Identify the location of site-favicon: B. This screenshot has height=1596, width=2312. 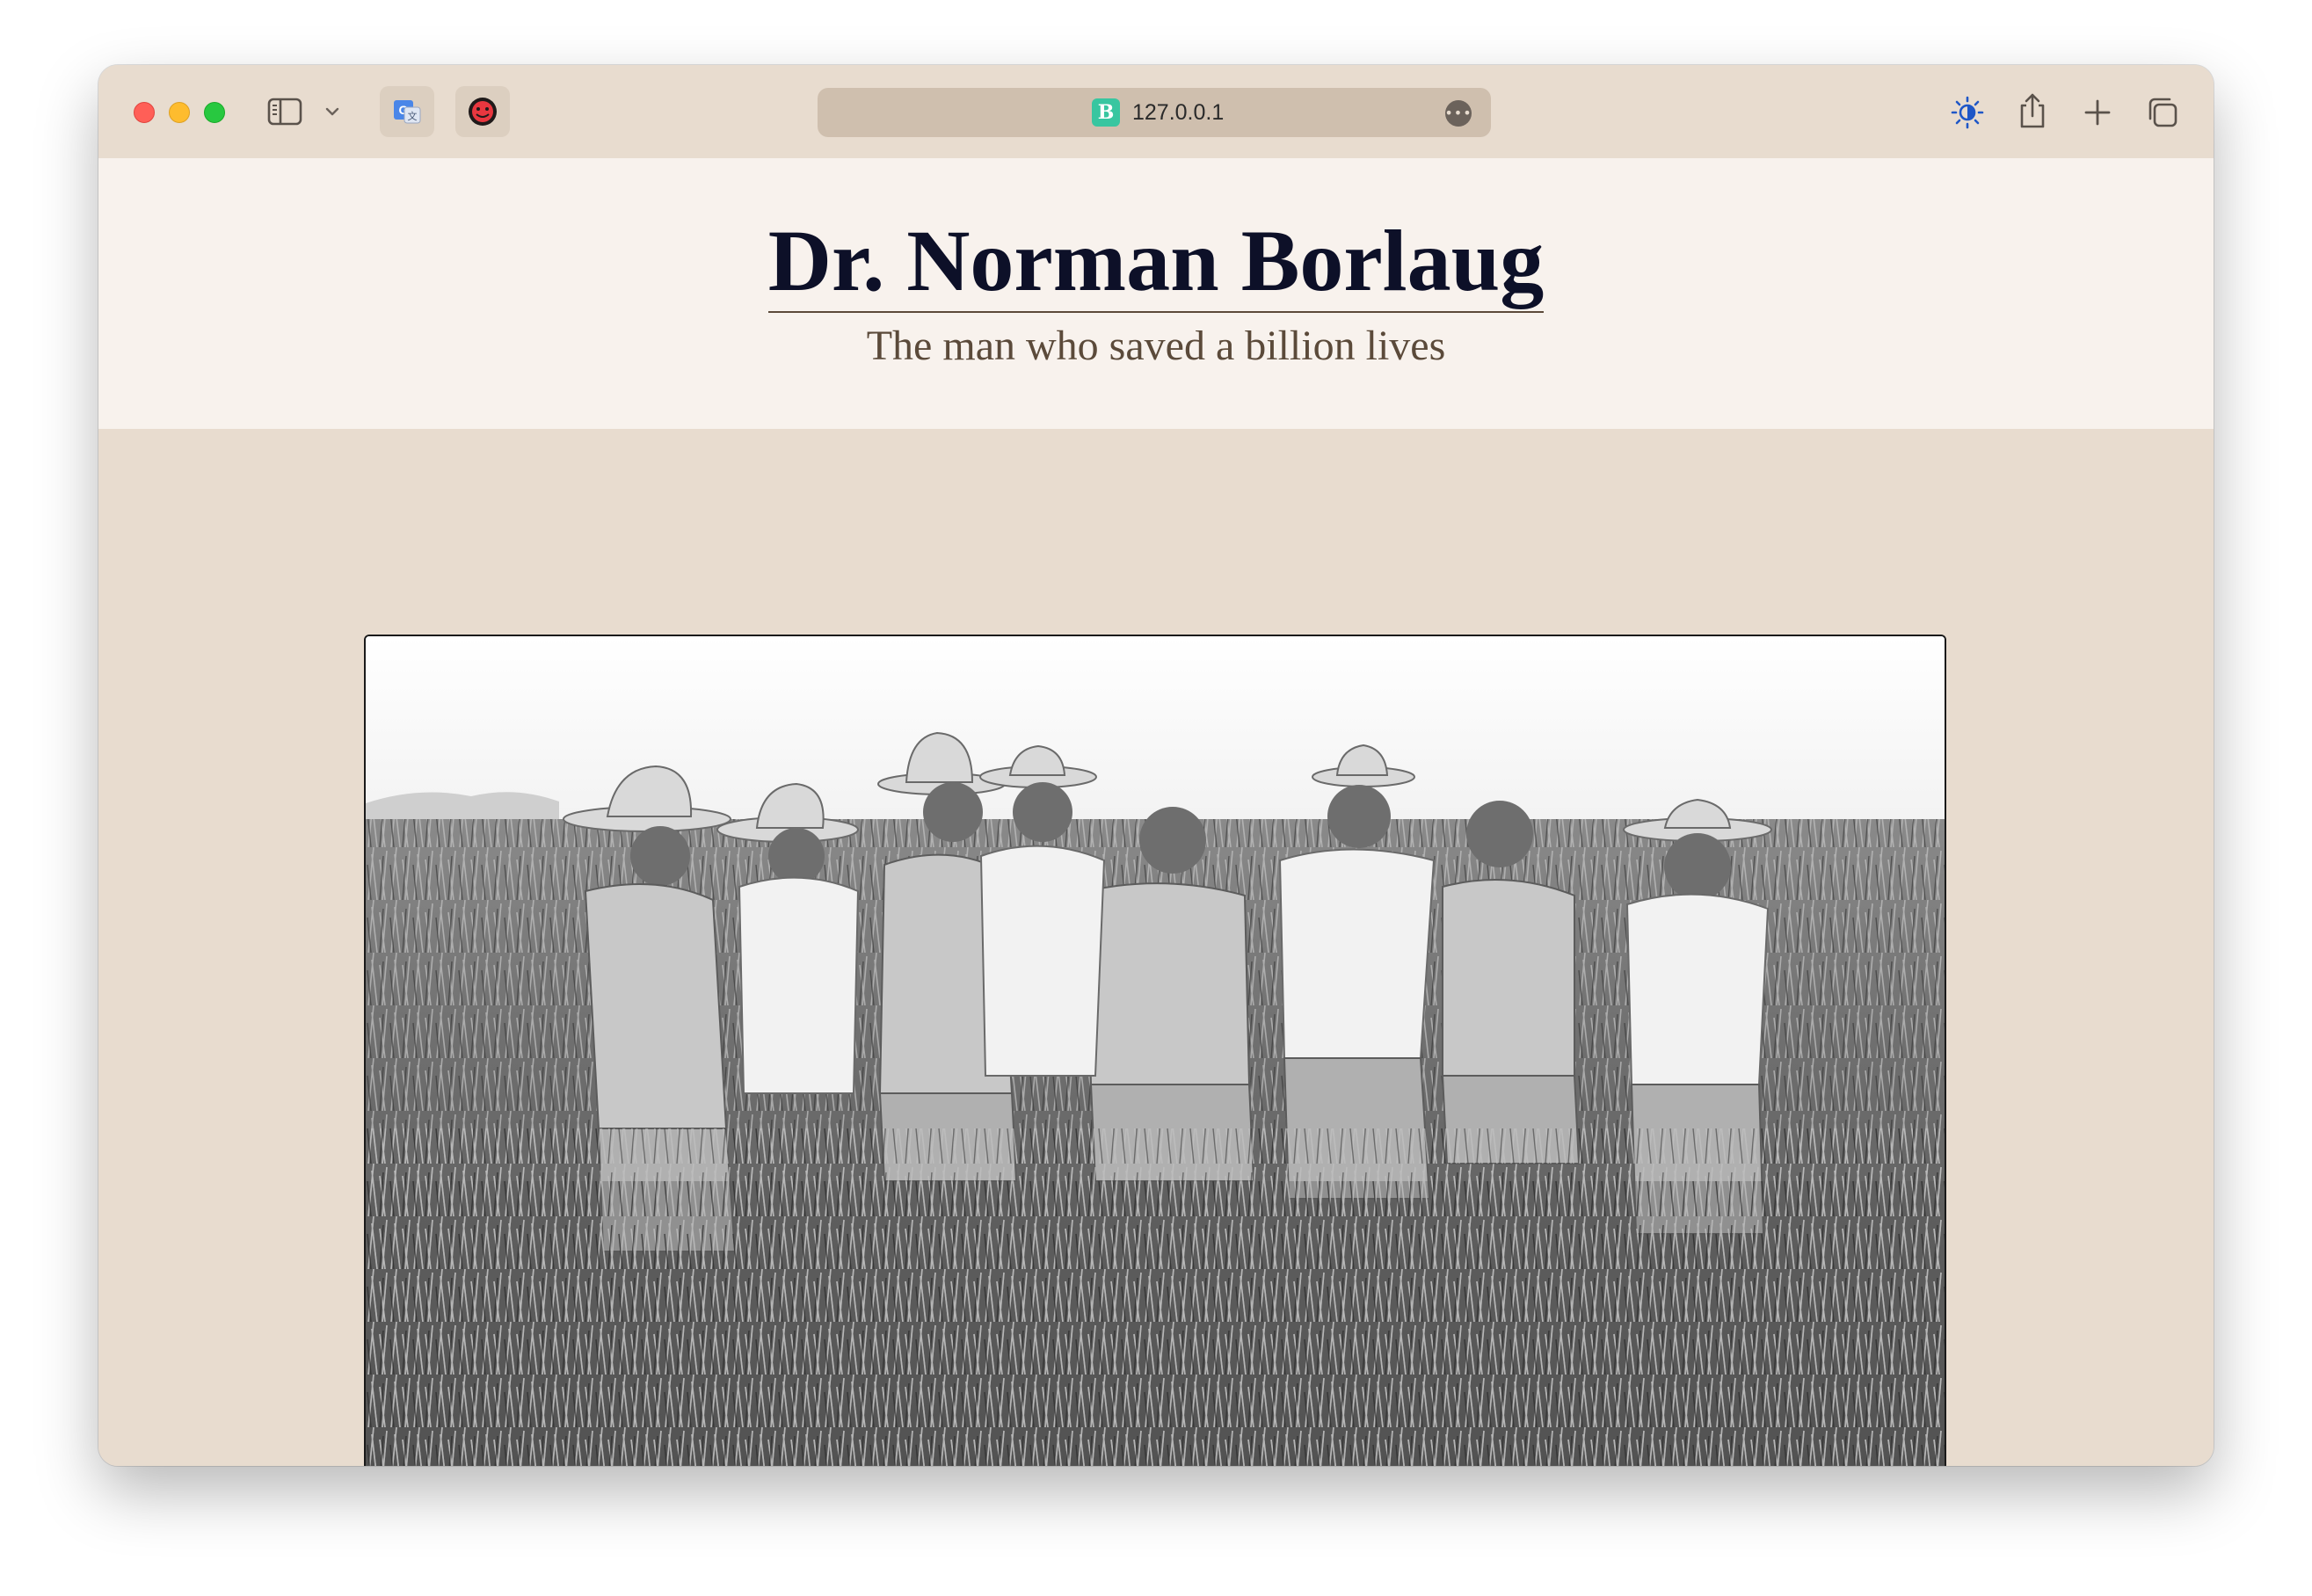
(1106, 112).